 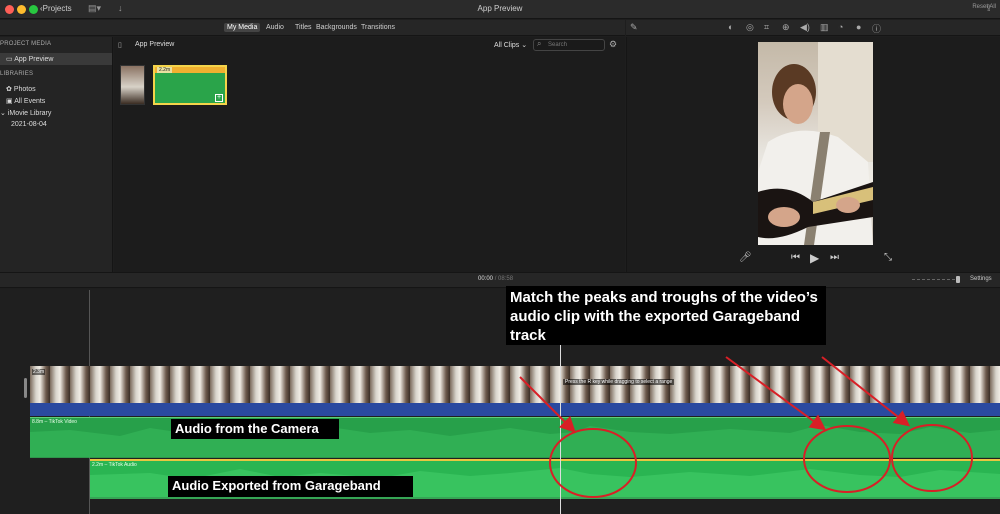 What do you see at coordinates (500, 8) in the screenshot?
I see `window-title: App Preview` at bounding box center [500, 8].